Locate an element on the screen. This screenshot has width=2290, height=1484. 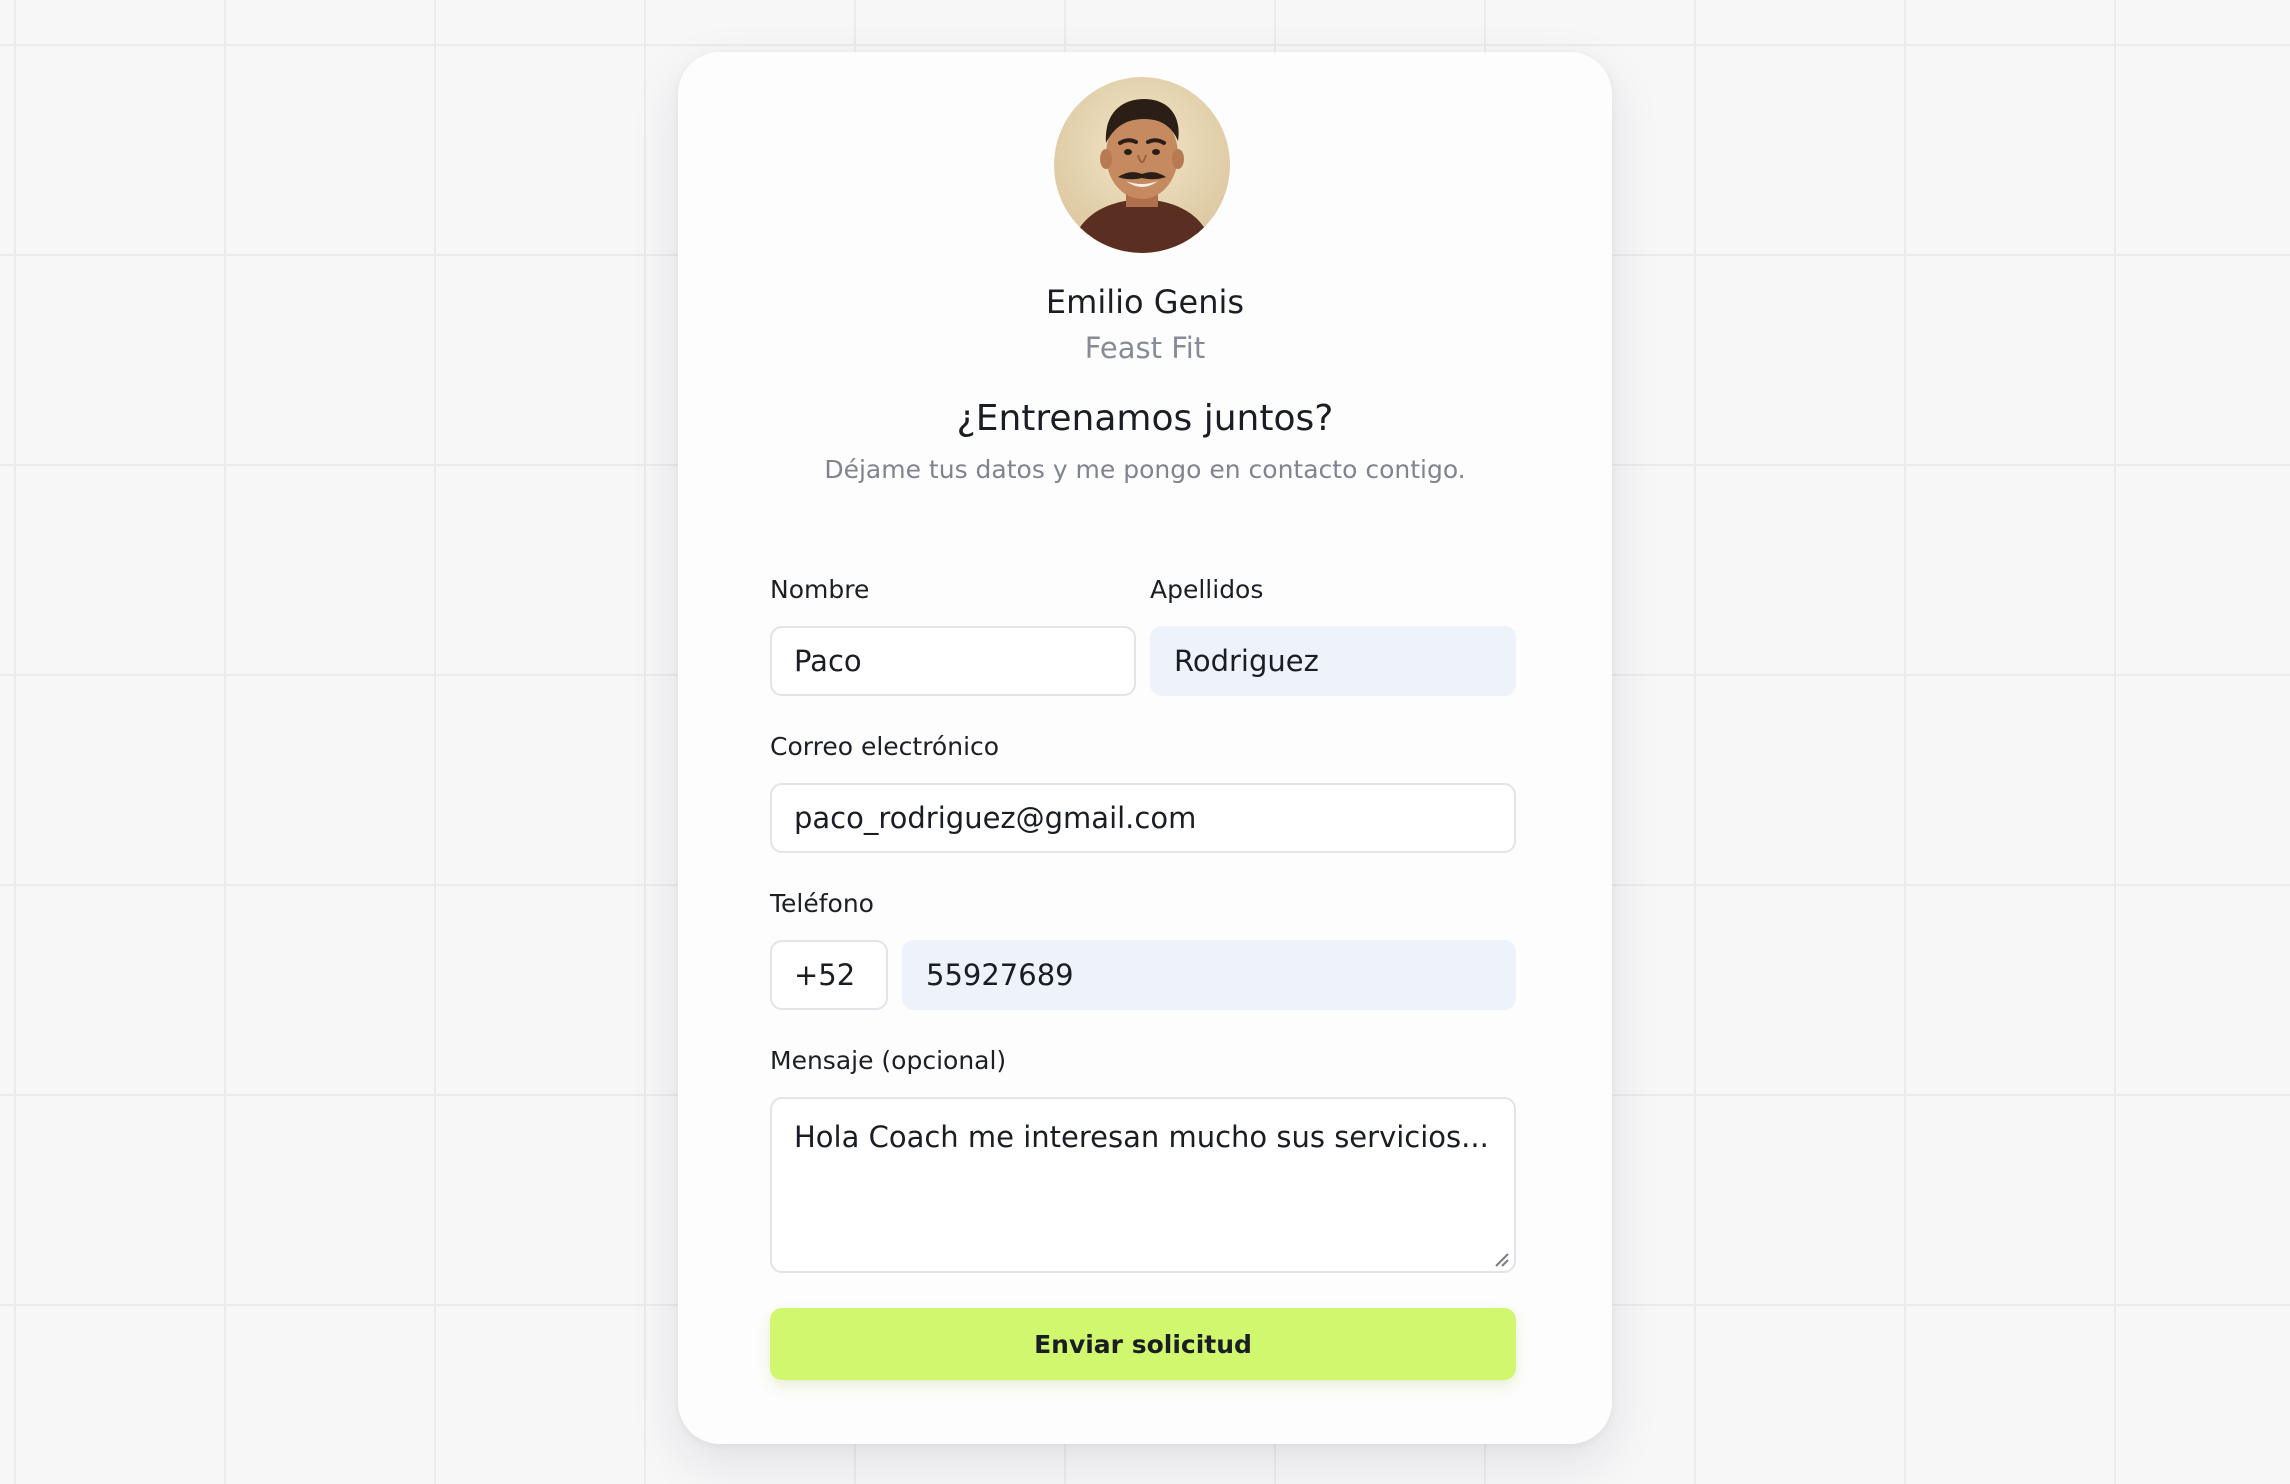
last-name-input is located at coordinates (1333, 661).